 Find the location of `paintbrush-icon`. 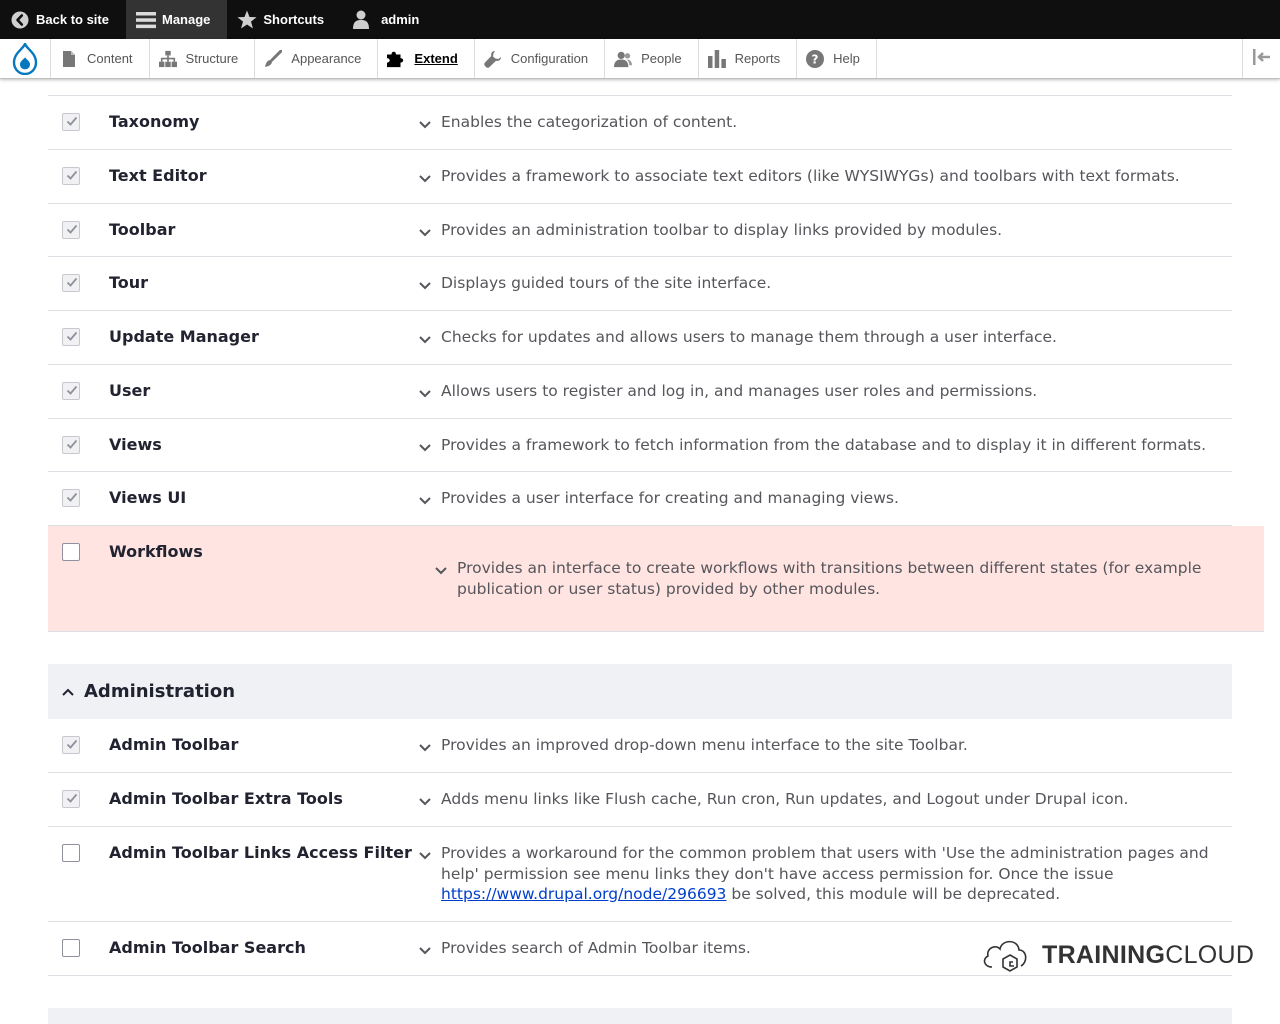

paintbrush-icon is located at coordinates (273, 58).